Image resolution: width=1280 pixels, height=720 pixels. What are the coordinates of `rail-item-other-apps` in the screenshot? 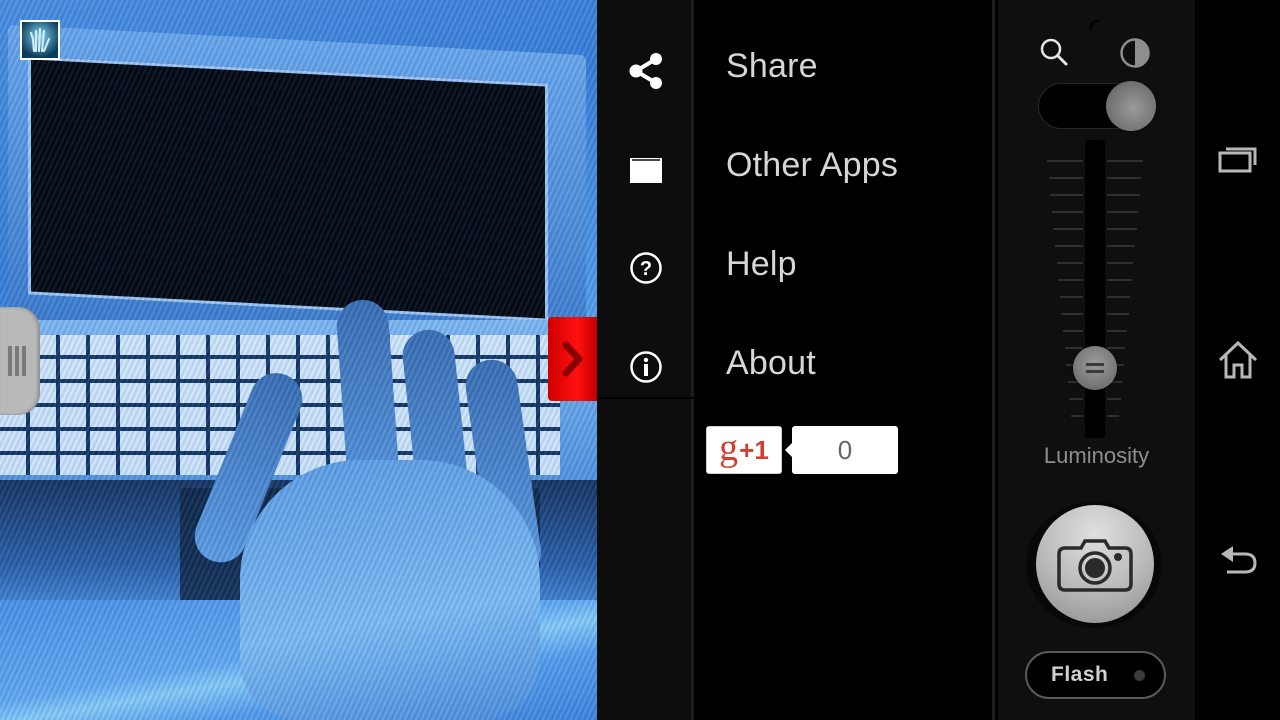 It's located at (645, 168).